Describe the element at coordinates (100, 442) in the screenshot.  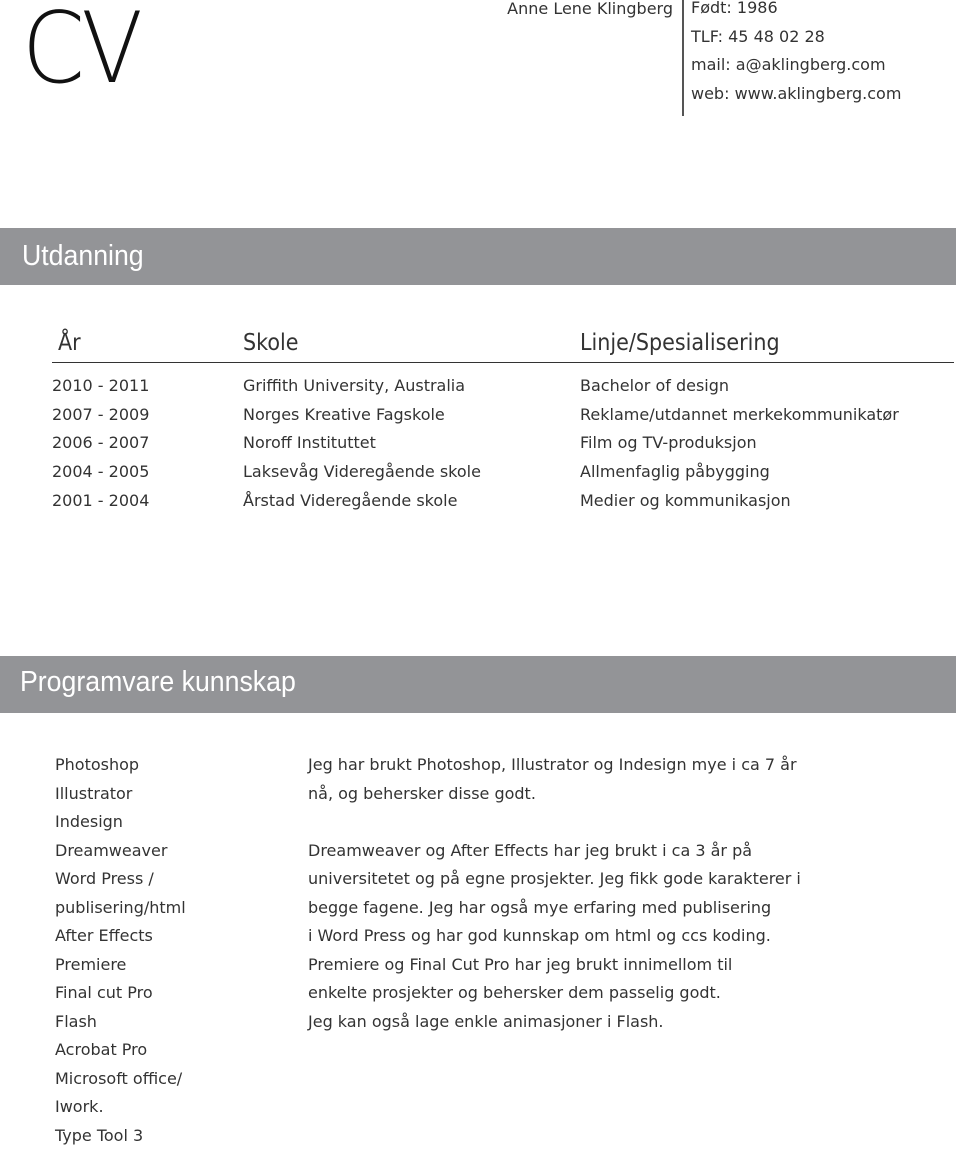
I see `education-year: 2006 - 2007` at that location.